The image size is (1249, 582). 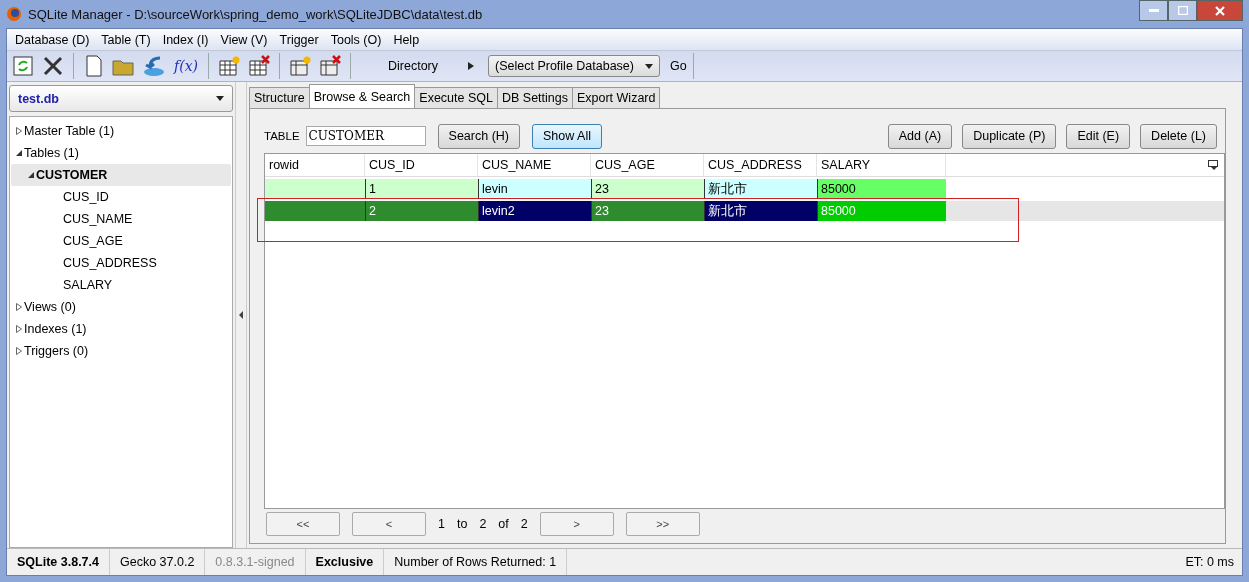 I want to click on column-header: CUS_ID, so click(x=421, y=165).